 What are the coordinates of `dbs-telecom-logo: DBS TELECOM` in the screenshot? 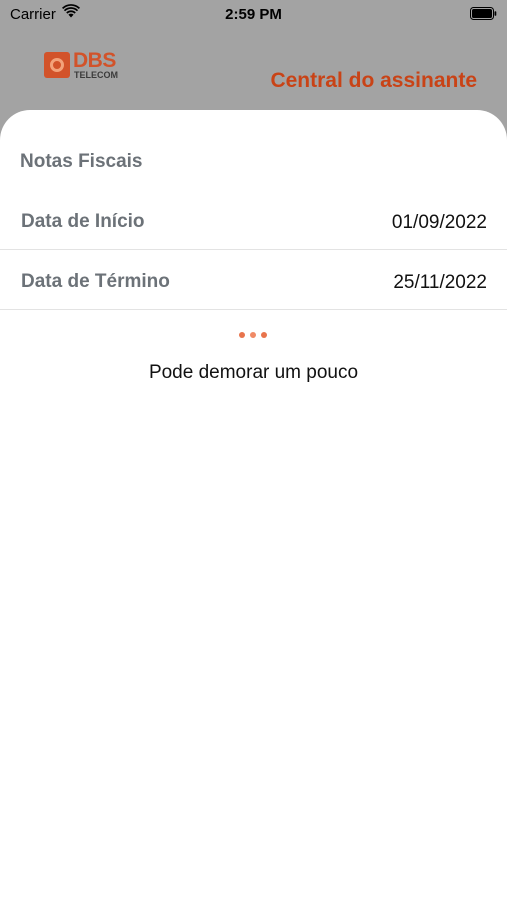 It's located at (86, 66).